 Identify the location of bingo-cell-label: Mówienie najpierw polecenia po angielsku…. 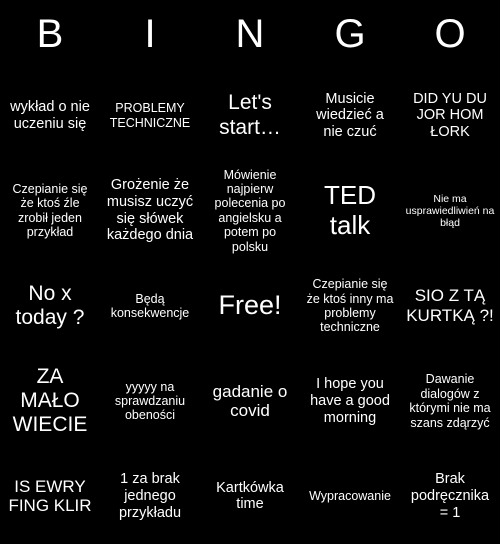
(250, 210).